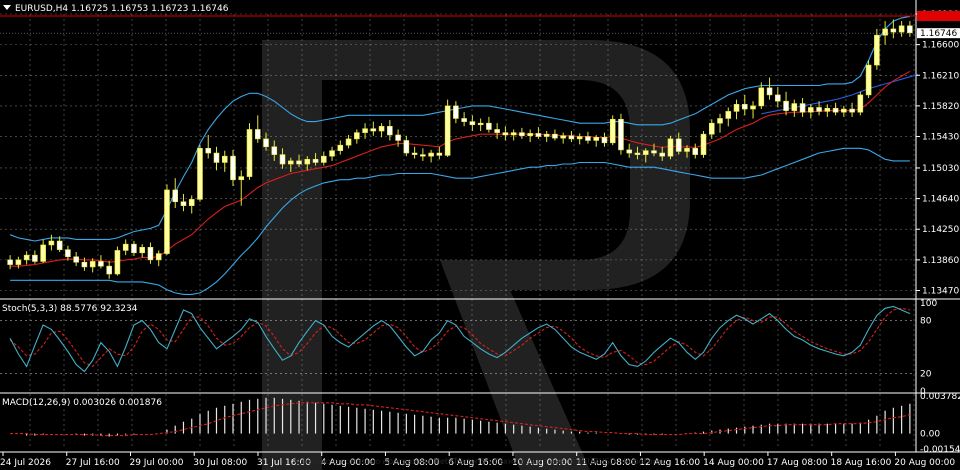 This screenshot has width=960, height=470. What do you see at coordinates (940, 292) in the screenshot?
I see `price-tick-label: 1.13470` at bounding box center [940, 292].